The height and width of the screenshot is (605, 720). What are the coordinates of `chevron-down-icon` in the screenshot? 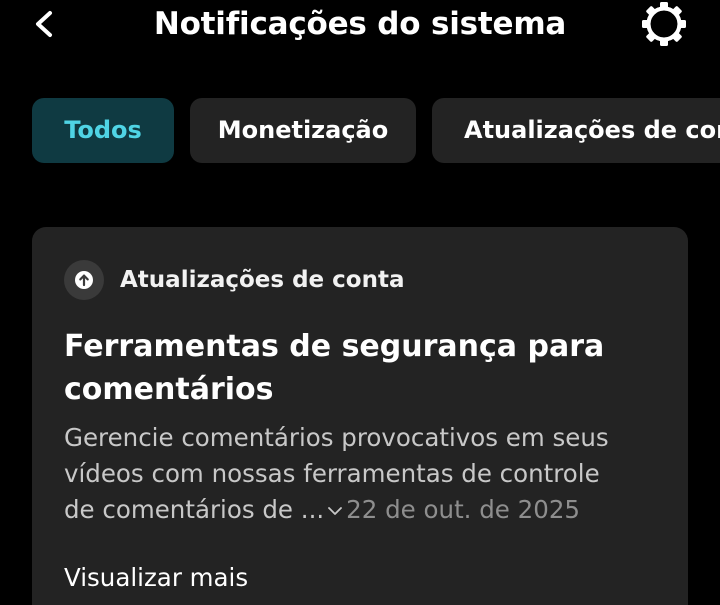 It's located at (335, 511).